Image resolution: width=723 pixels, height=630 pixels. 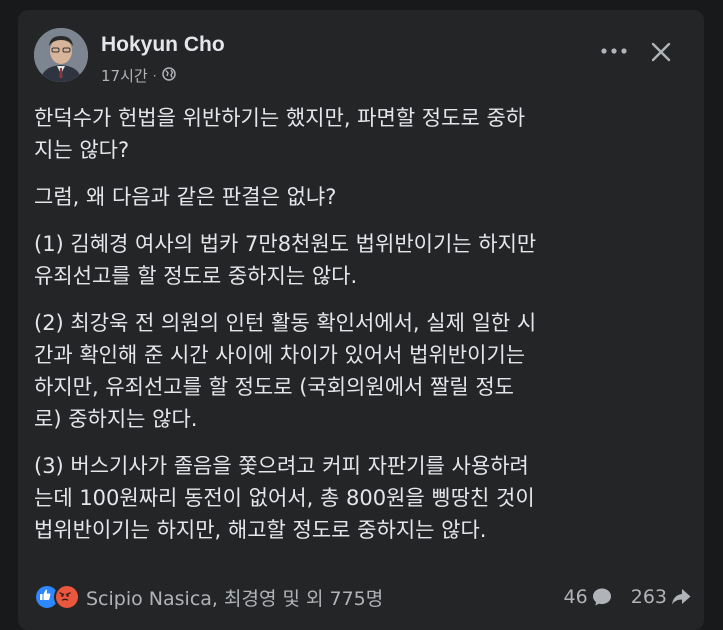 What do you see at coordinates (280, 134) in the screenshot?
I see `post-paragraph: 한덕수가 헌법을 위반하기는 했지만, 파면할 정도로 중하 지는 않다?` at bounding box center [280, 134].